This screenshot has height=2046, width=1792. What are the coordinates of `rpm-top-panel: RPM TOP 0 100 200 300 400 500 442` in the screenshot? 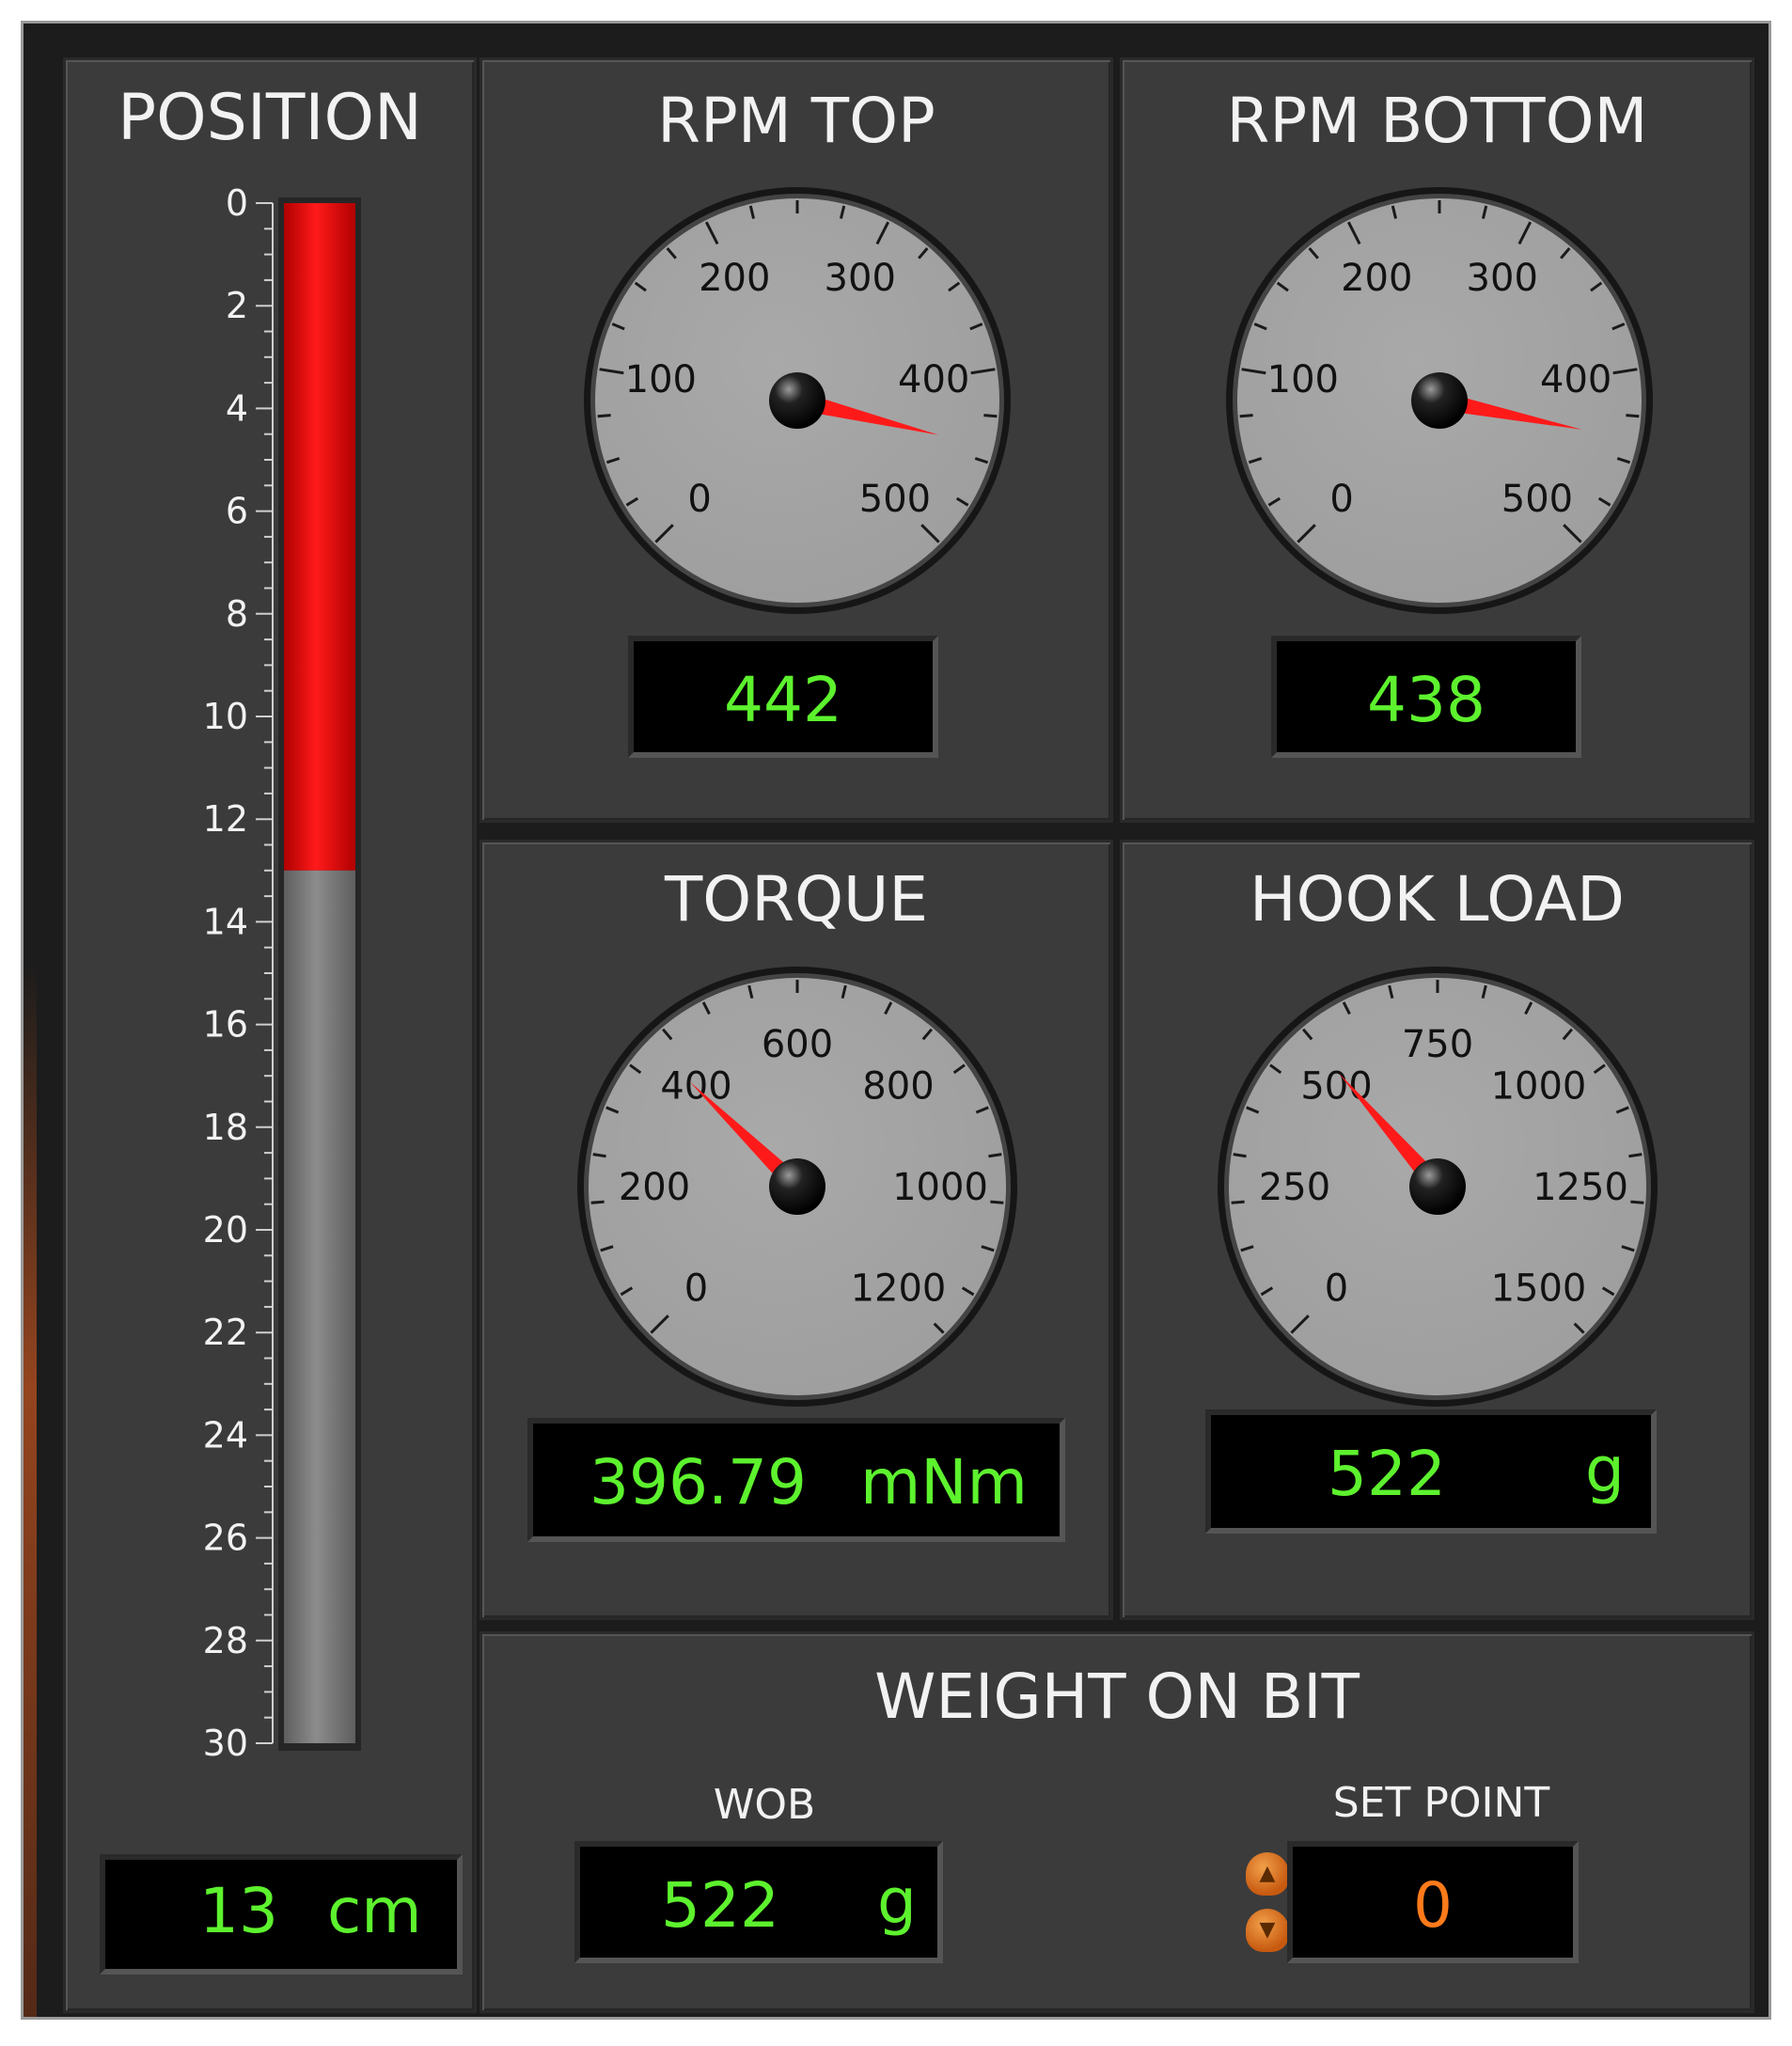 It's located at (796, 440).